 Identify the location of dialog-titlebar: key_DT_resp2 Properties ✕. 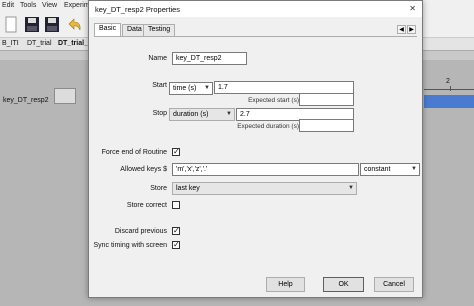
(255, 9).